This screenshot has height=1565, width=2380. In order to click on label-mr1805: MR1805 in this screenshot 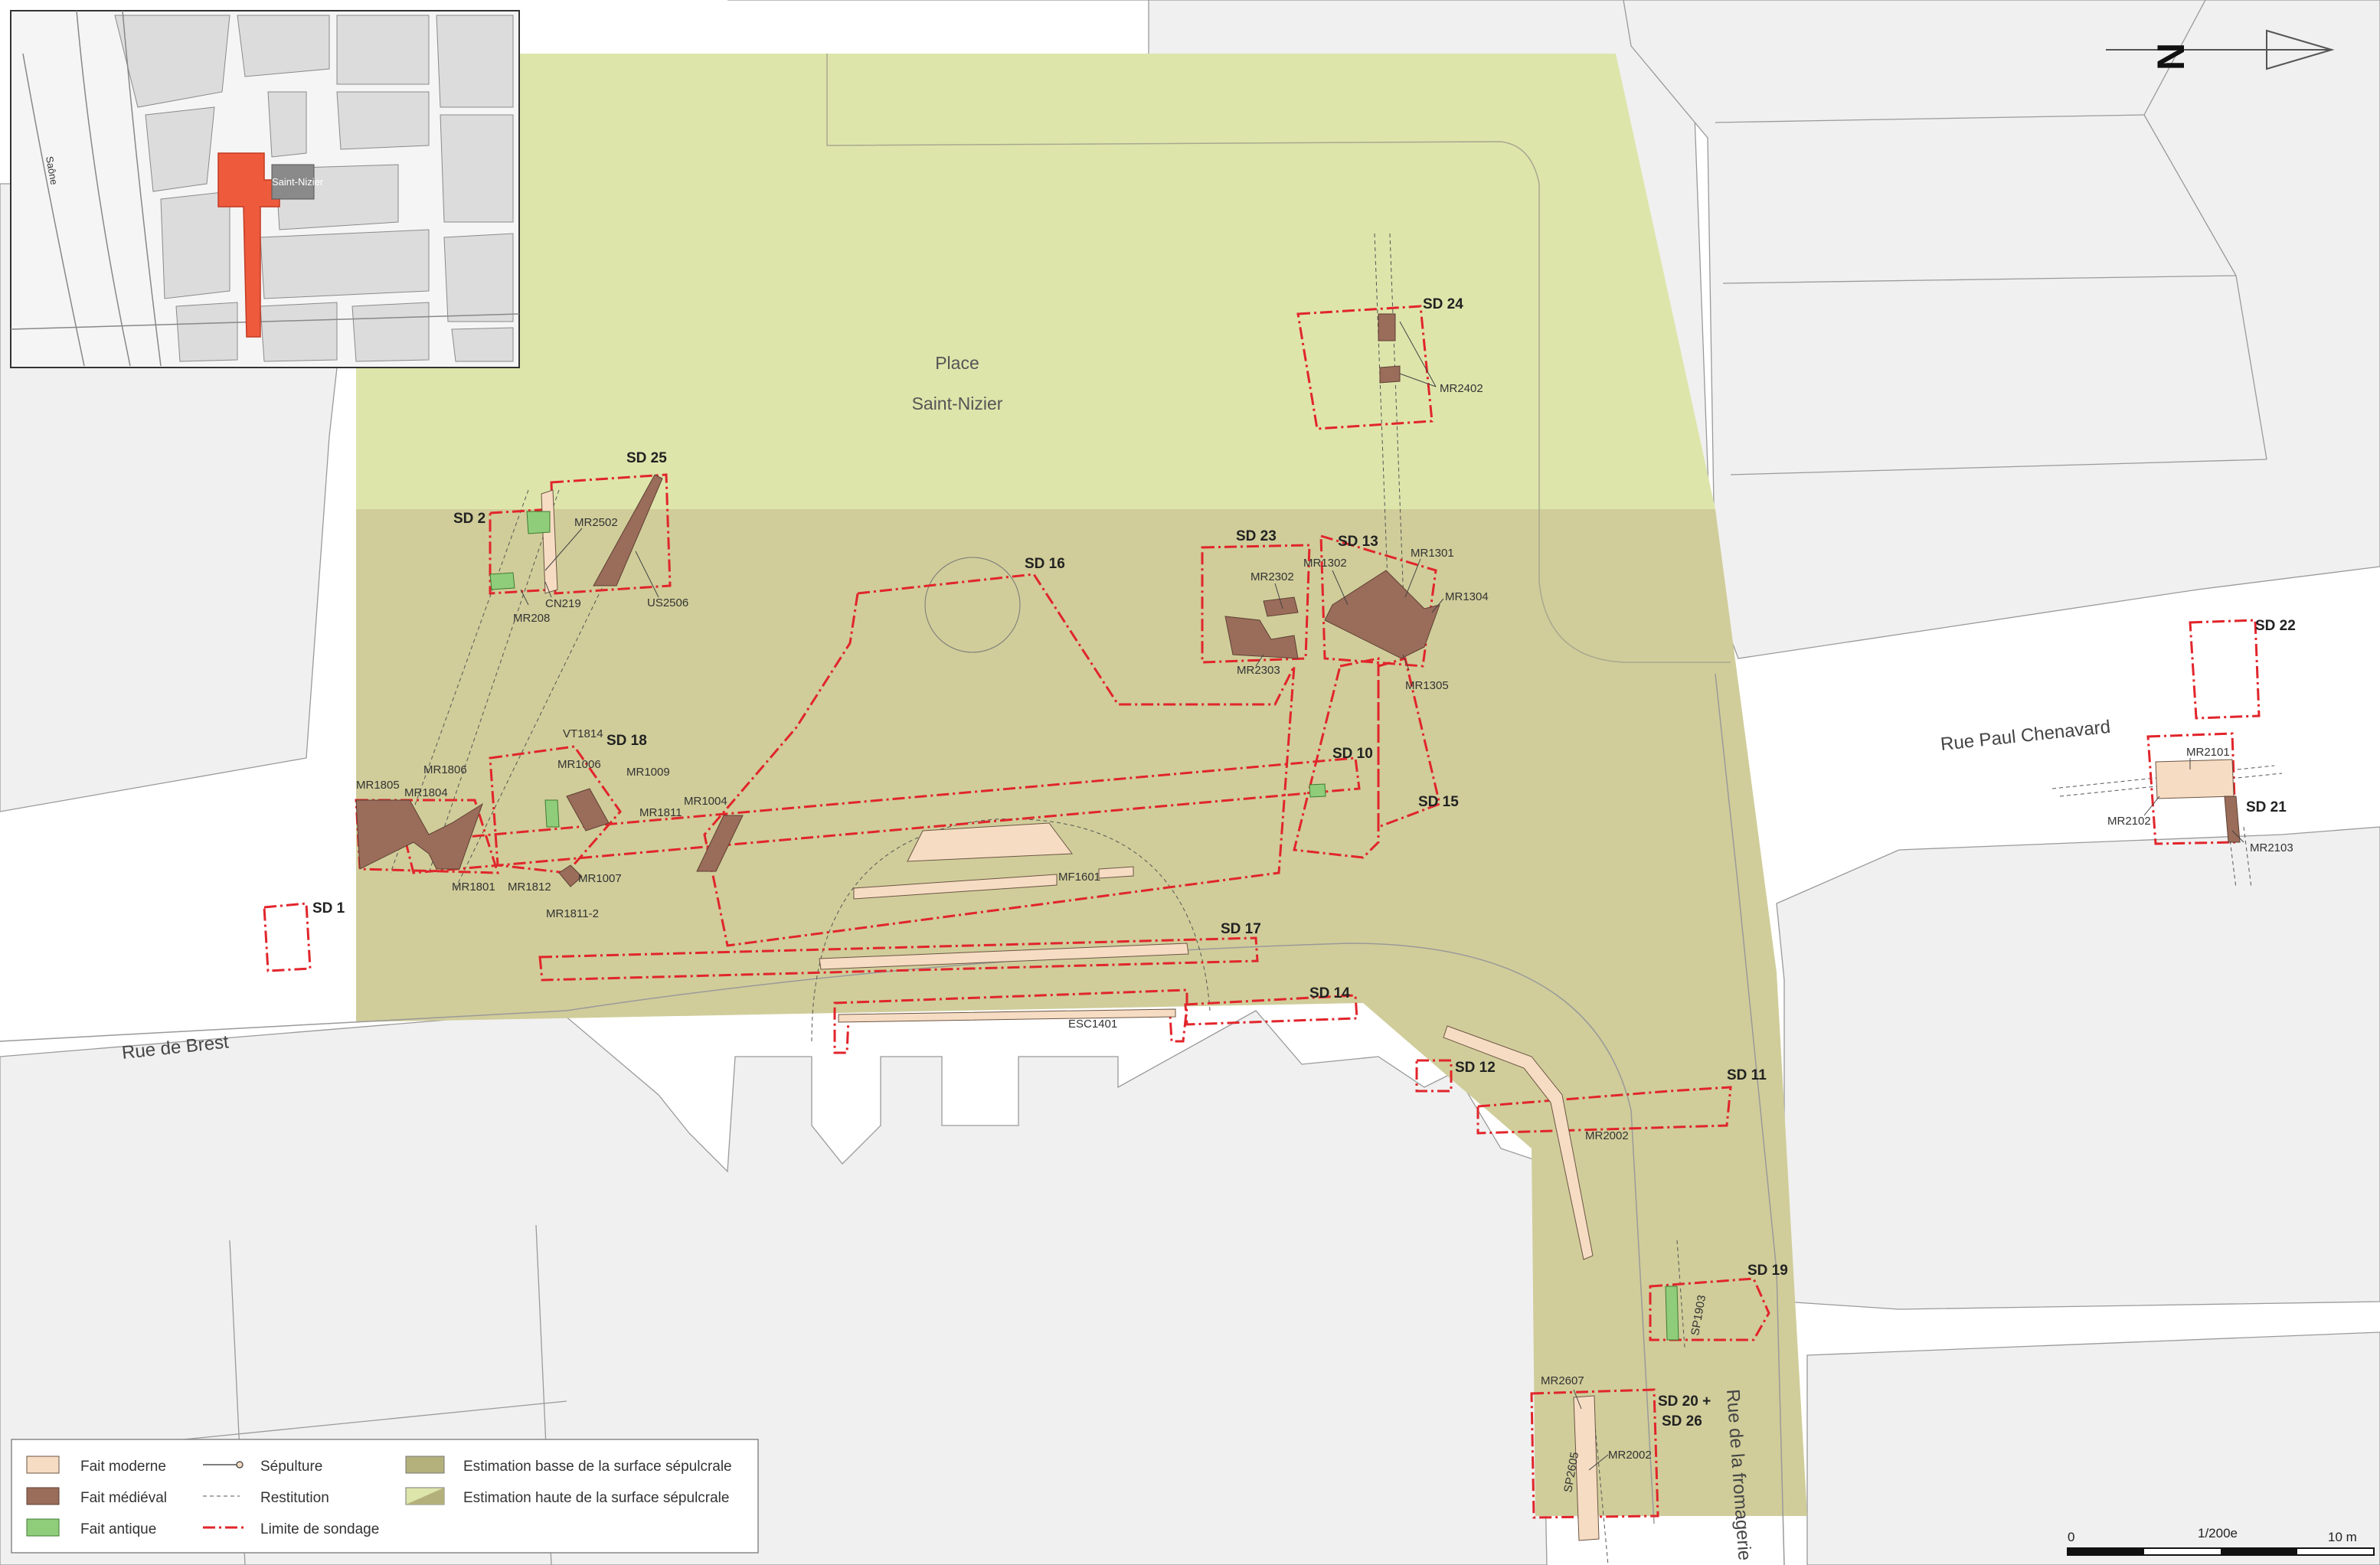, I will do `click(378, 785)`.